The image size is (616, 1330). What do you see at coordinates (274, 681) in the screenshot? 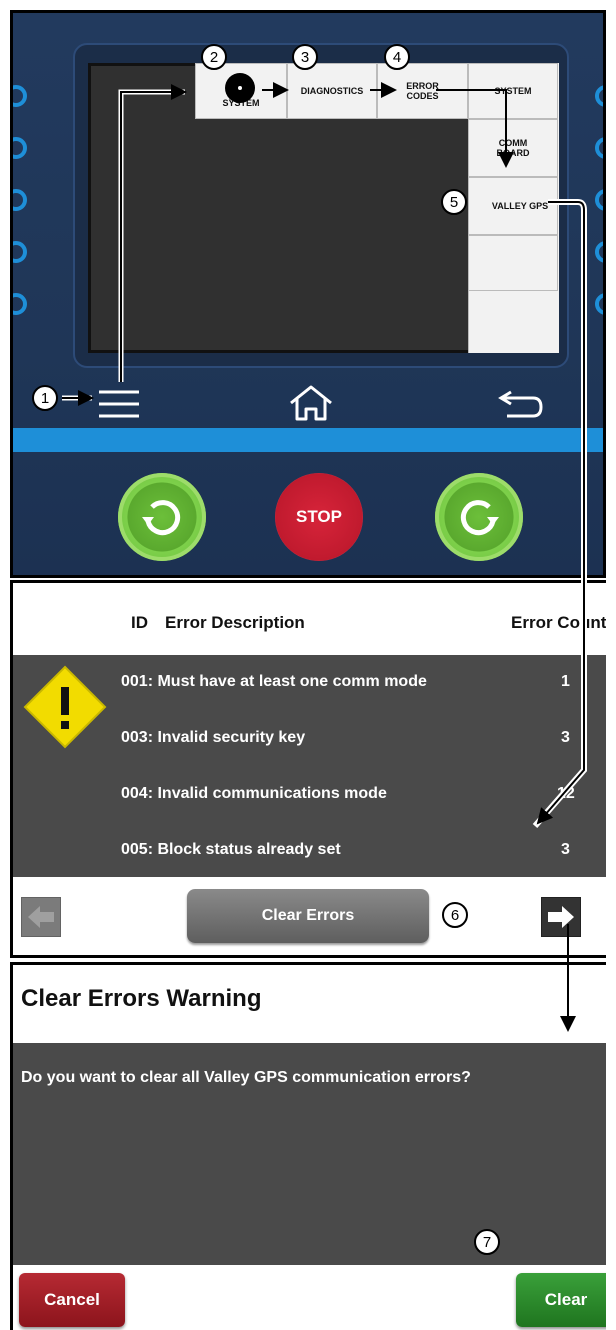
I see `error-row-text: 001: Must have at least one comm mode` at bounding box center [274, 681].